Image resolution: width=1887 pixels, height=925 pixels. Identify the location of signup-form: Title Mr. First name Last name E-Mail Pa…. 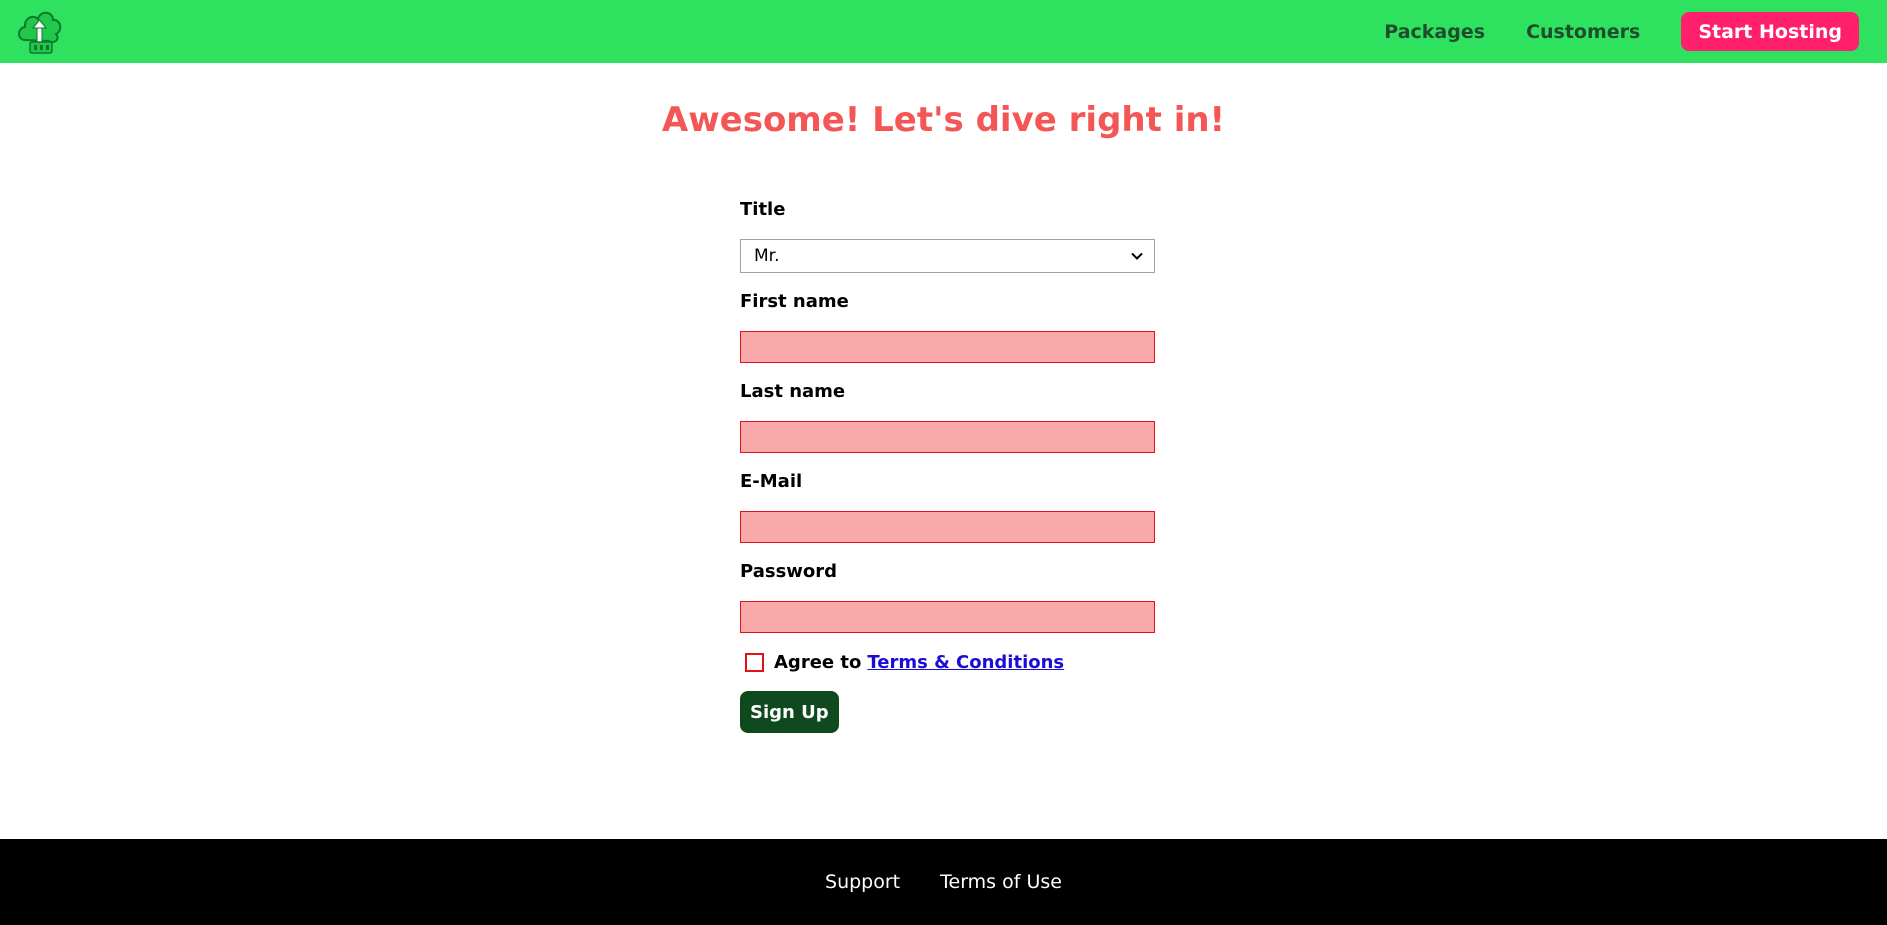
(947, 464).